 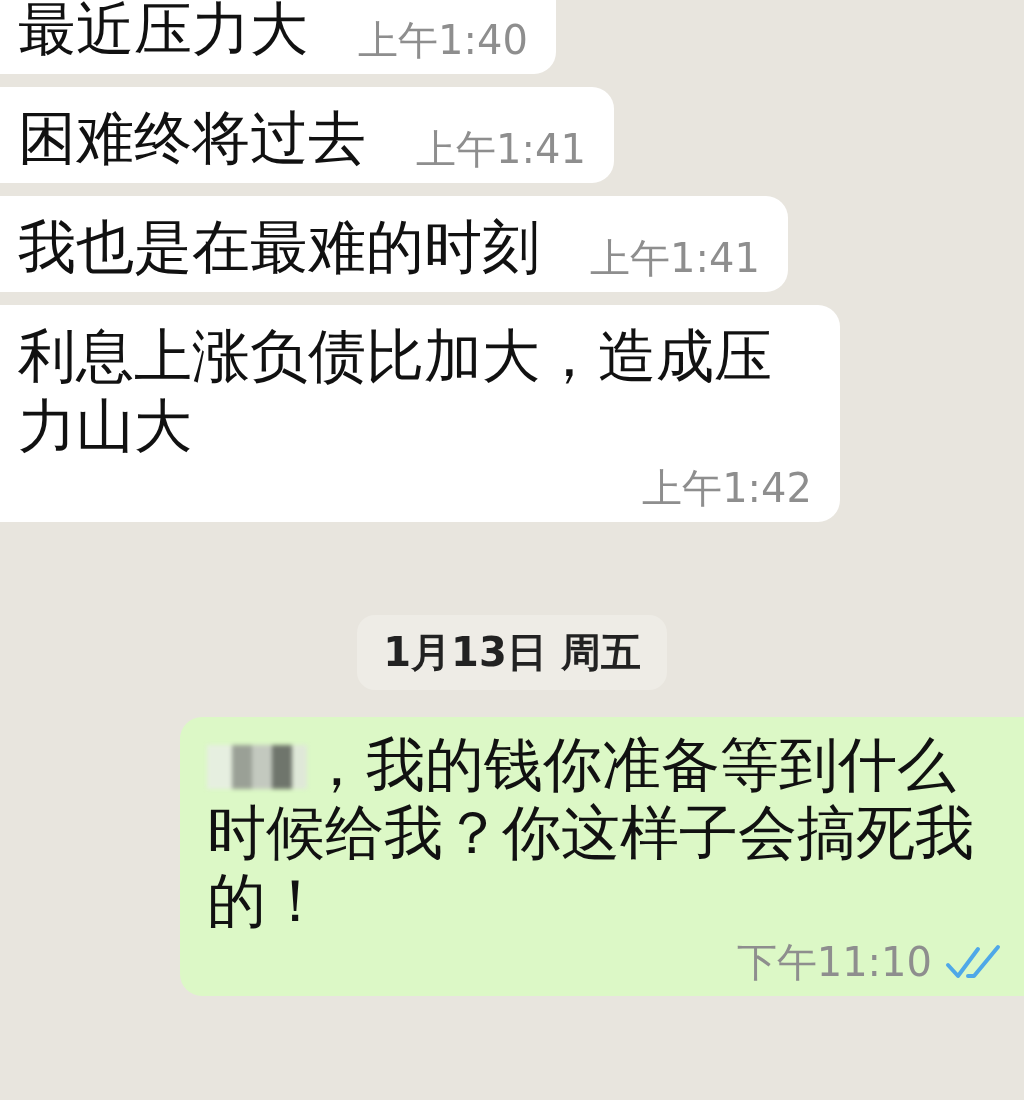 I want to click on message-text: 困难终将过去, so click(x=192, y=138).